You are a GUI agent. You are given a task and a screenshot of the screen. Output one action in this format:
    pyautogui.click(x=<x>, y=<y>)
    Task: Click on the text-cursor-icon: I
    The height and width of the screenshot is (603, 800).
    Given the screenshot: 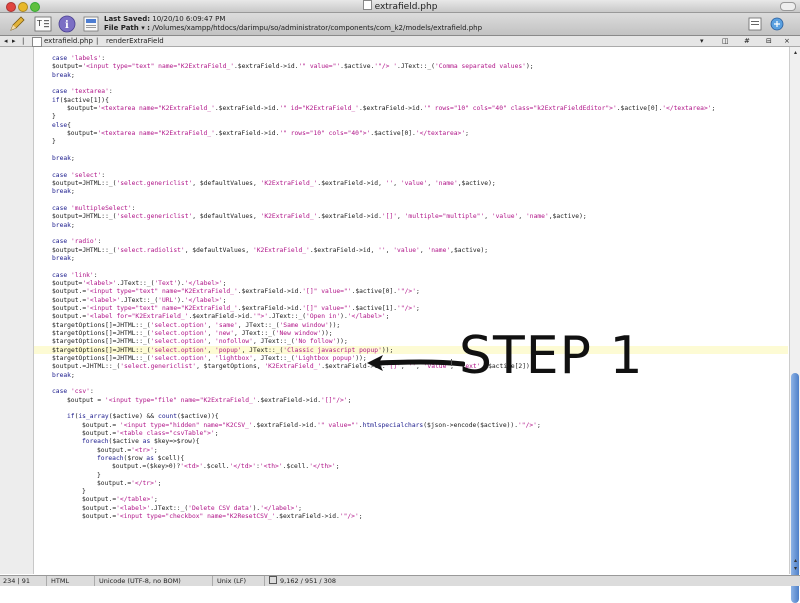 What is the action you would take?
    pyautogui.click(x=451, y=363)
    